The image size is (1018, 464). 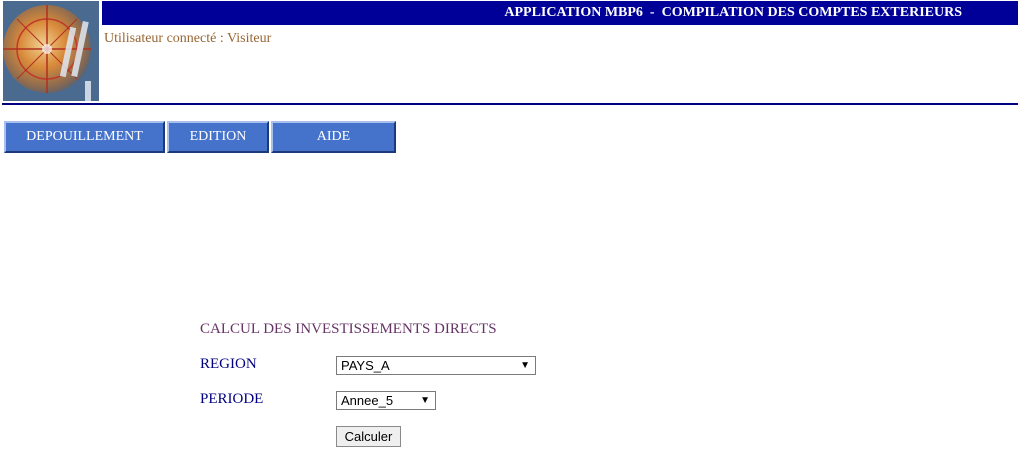 What do you see at coordinates (232, 399) in the screenshot?
I see `periode-label: PERIODE` at bounding box center [232, 399].